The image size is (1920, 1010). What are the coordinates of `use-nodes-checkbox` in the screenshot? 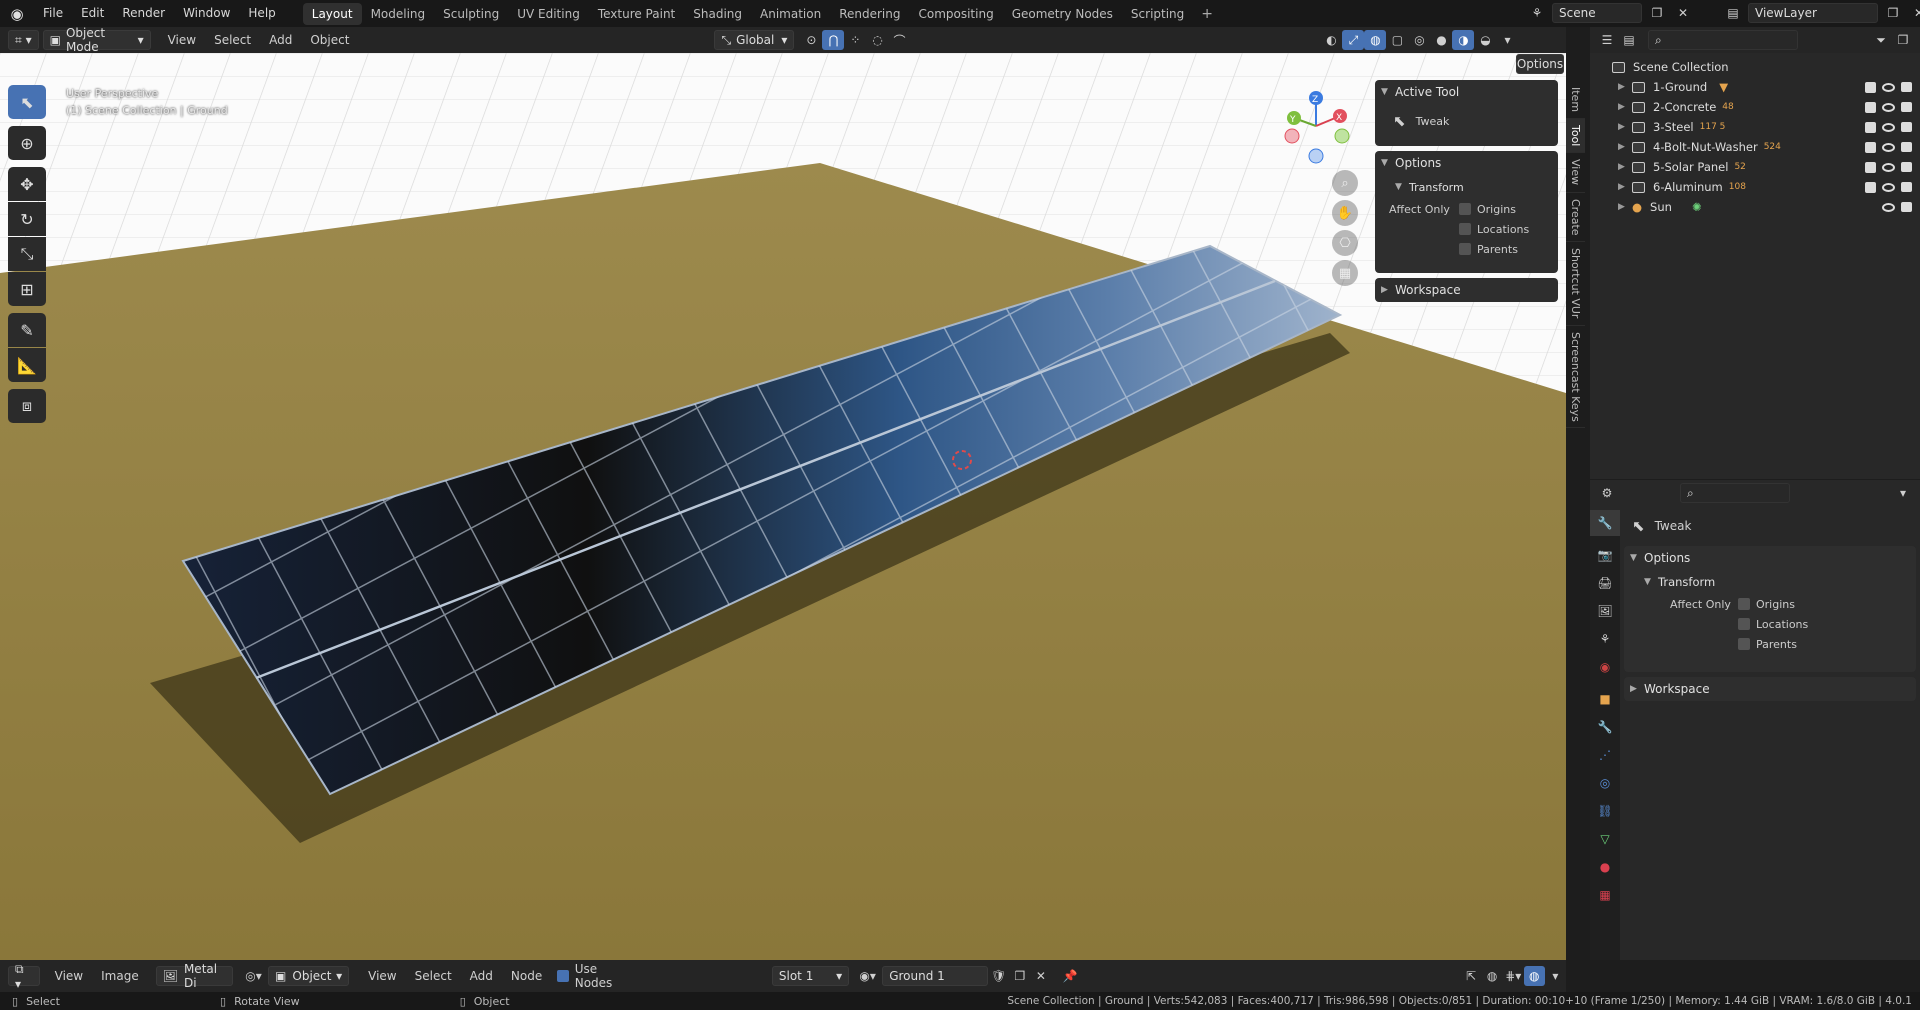 It's located at (563, 976).